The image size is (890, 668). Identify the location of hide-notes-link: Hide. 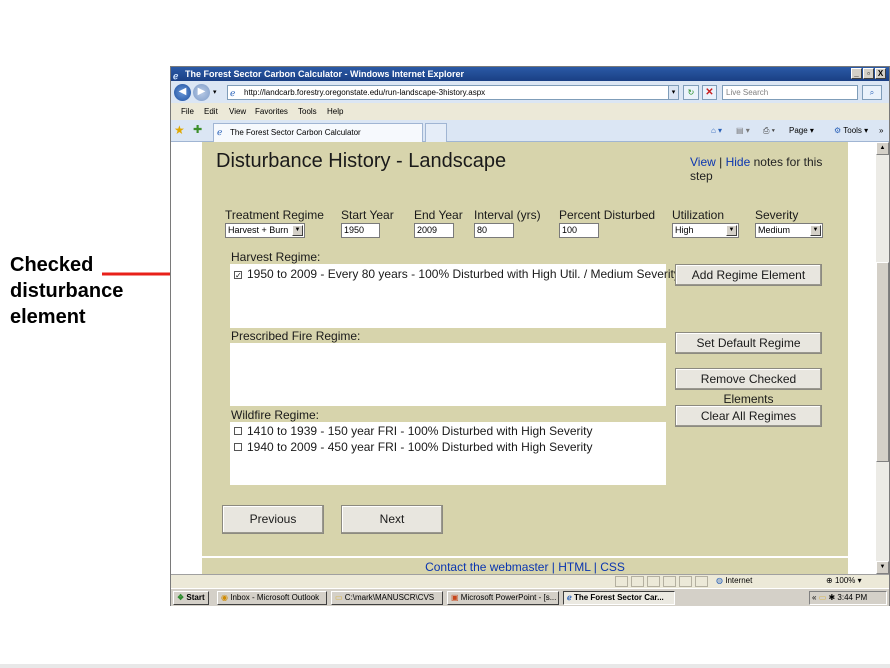
(738, 162).